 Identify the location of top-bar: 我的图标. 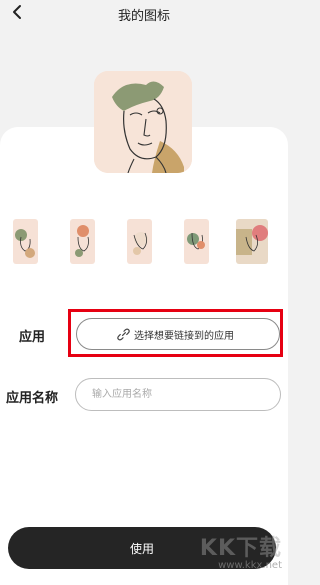
(144, 14).